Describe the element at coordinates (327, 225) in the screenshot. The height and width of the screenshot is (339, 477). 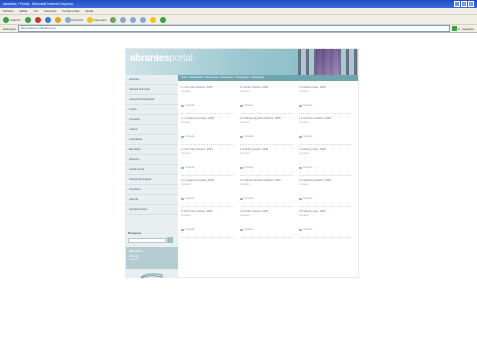
I see `member-card: 2.5 Maria Lopes, 2005 Vereador Consulte` at that location.